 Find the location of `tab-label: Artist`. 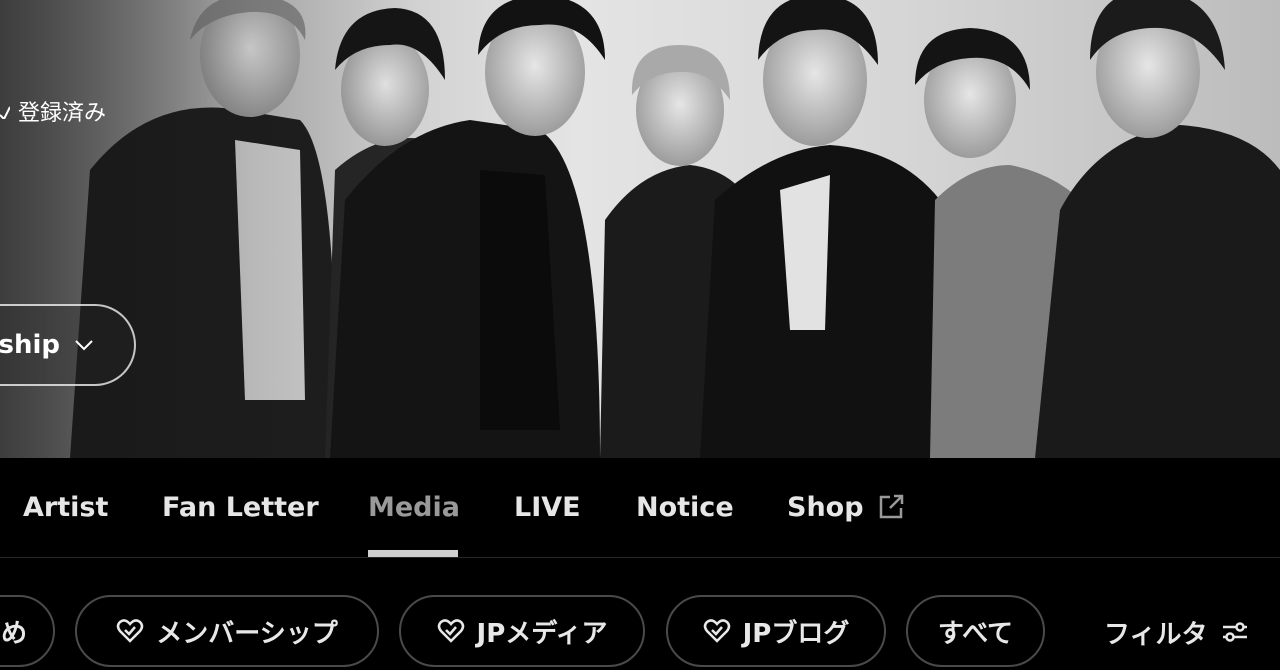

tab-label: Artist is located at coordinates (66, 507).